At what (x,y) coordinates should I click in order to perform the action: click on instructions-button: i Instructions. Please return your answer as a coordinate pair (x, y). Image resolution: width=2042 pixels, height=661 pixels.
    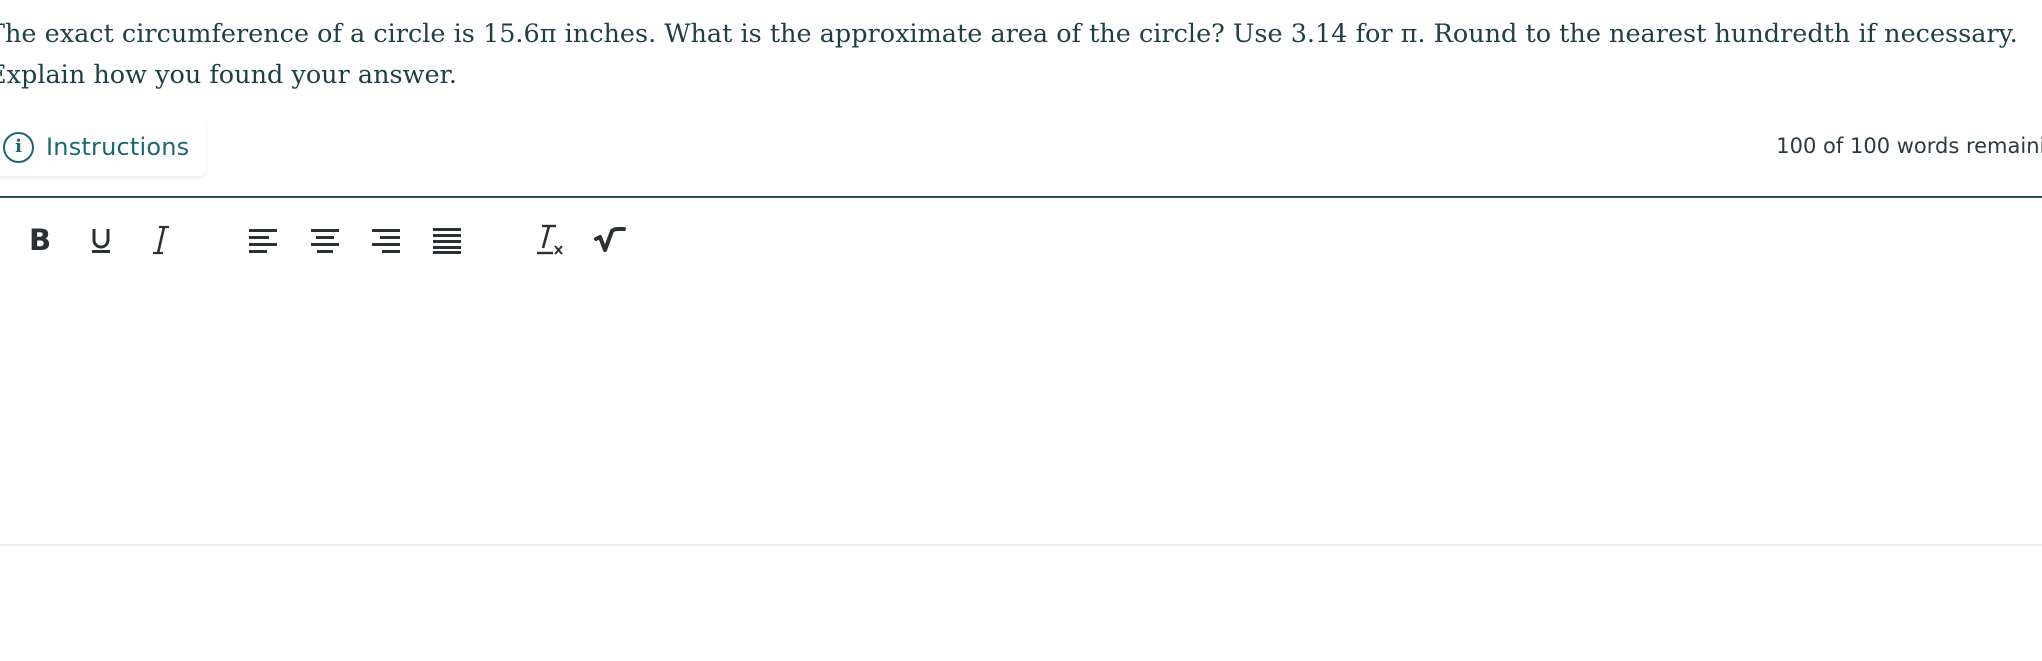
    Looking at the image, I should click on (103, 147).